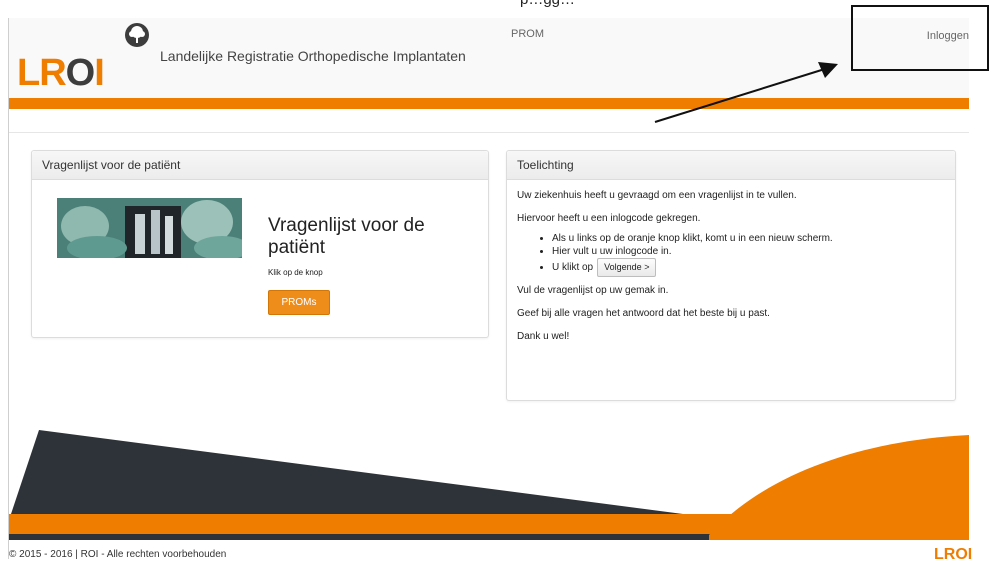  What do you see at coordinates (748, 251) in the screenshot?
I see `explanation-step-2: Hier vult u uw inlogcode in.` at bounding box center [748, 251].